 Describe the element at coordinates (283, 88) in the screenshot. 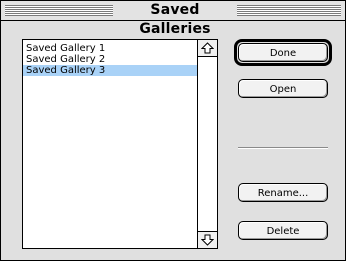

I see `open-button: Open` at that location.